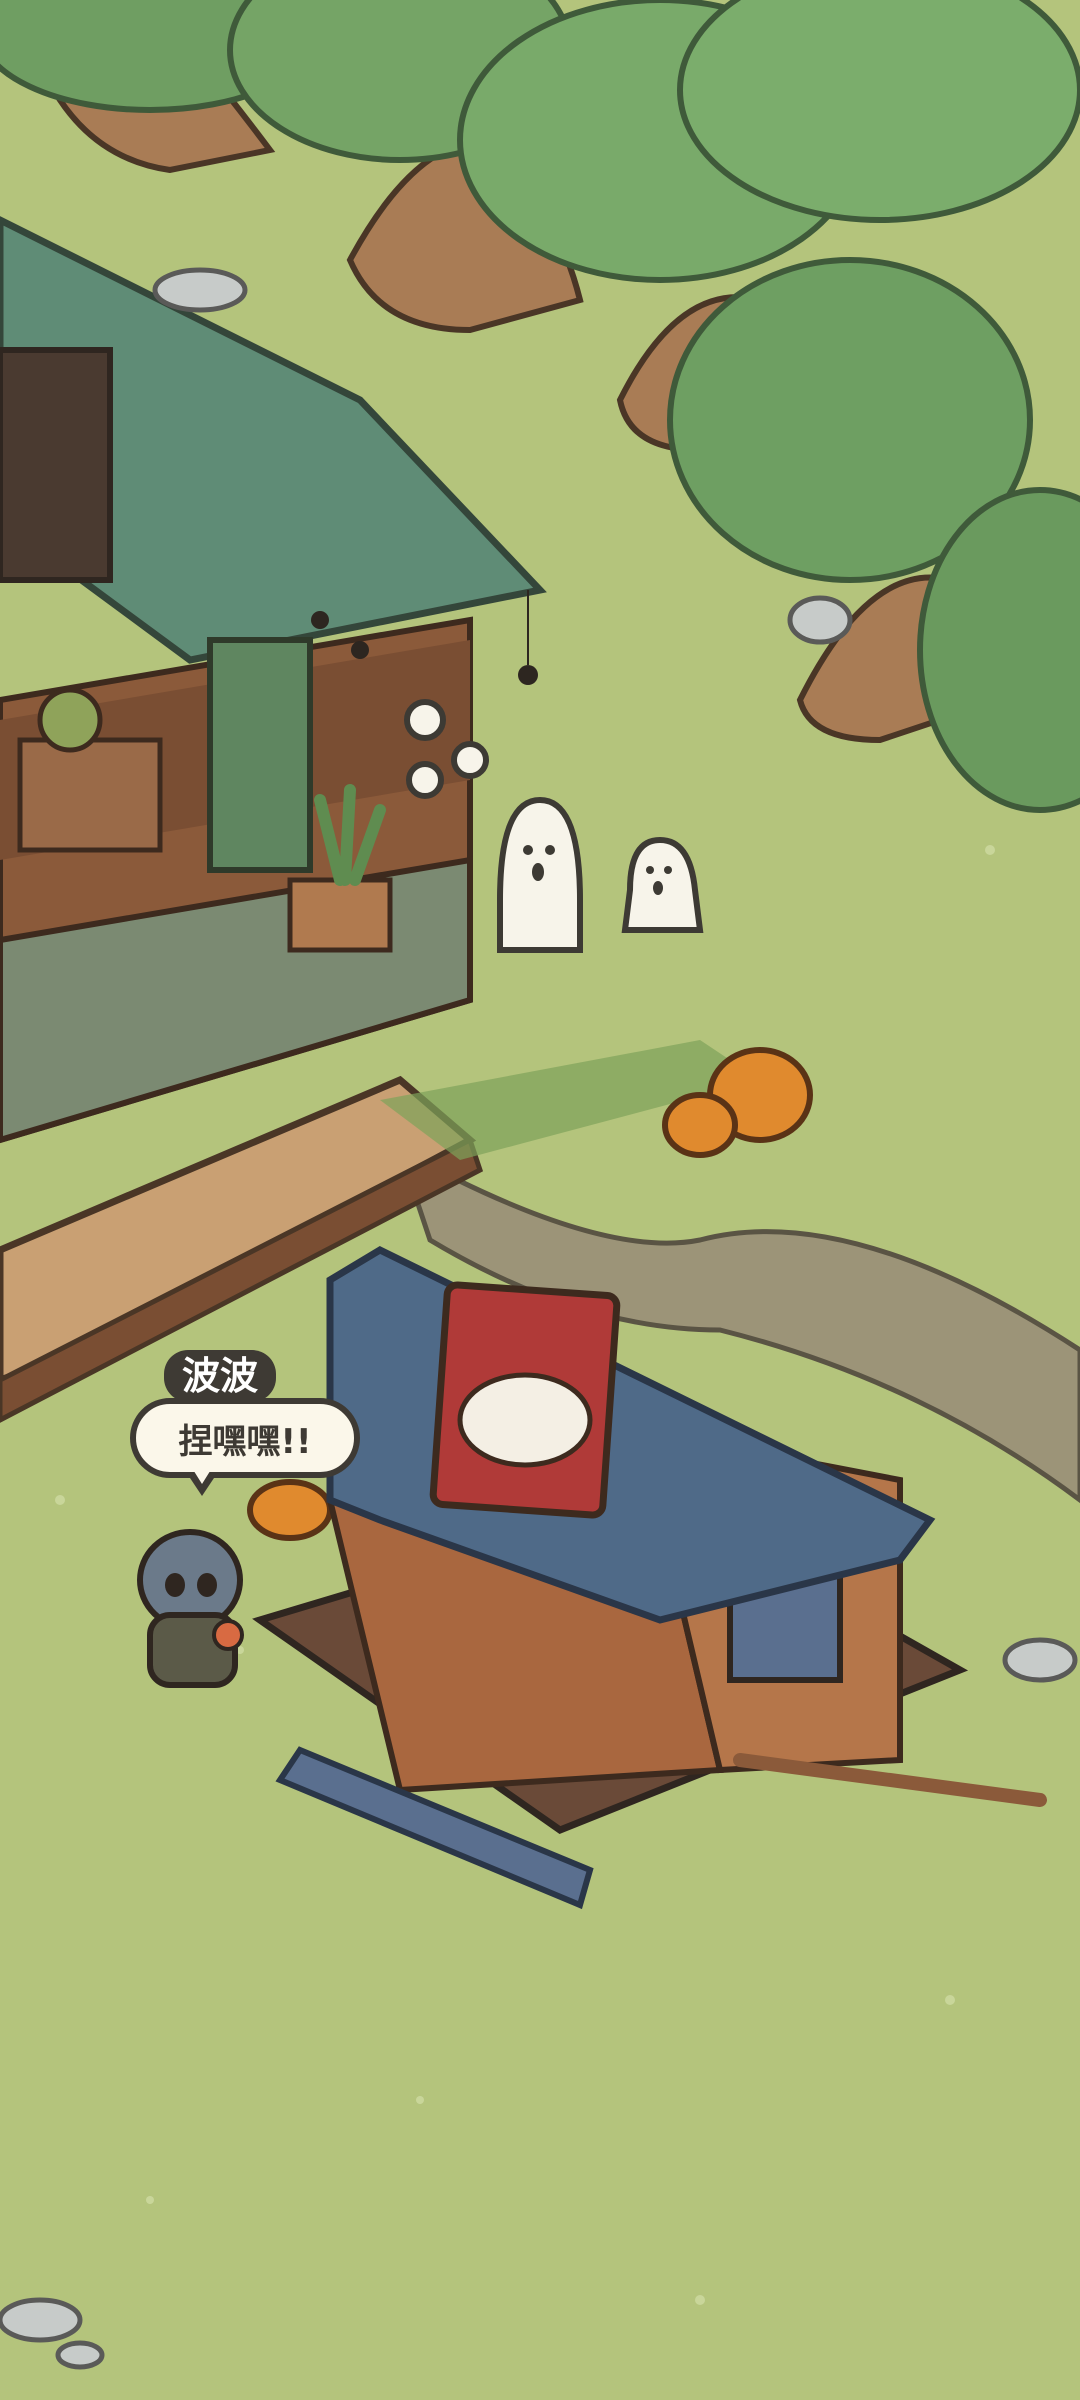 The image size is (1080, 2400). I want to click on speaker-name-tag: 波波, so click(220, 1376).